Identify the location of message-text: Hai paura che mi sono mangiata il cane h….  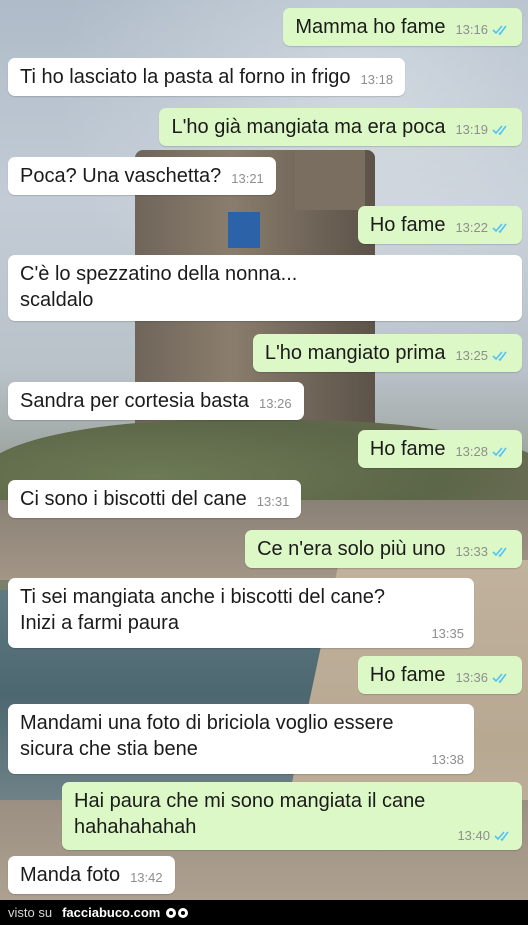
(250, 814).